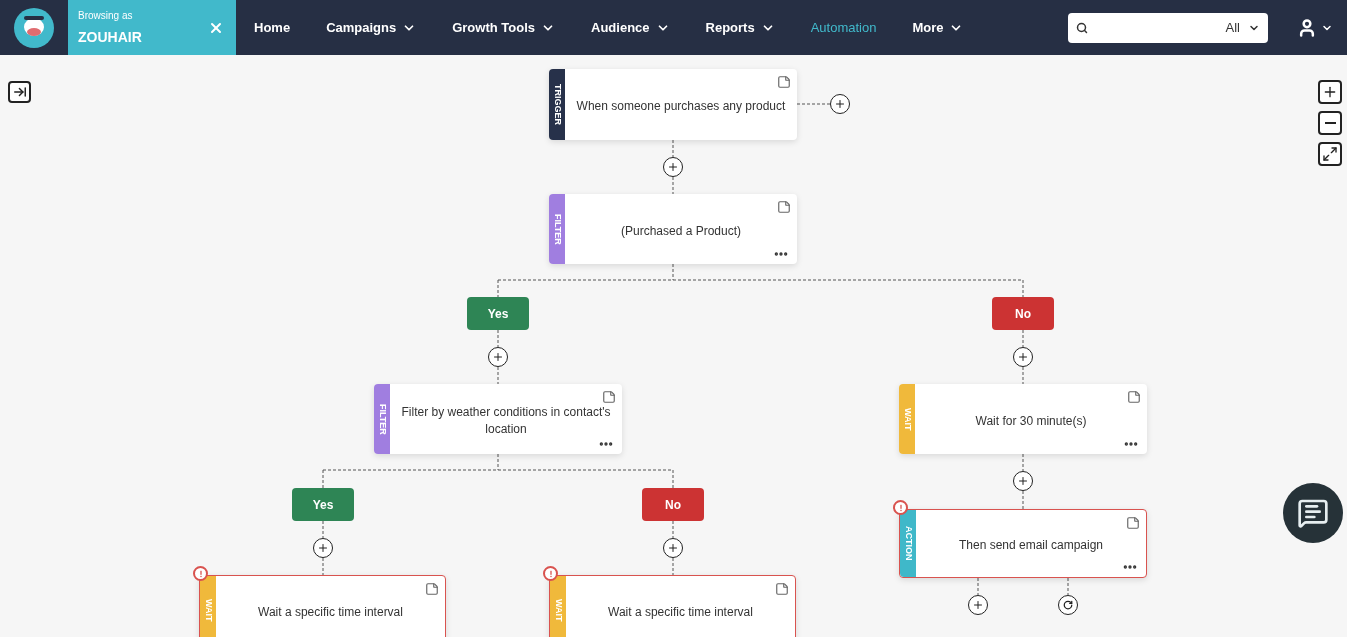 The width and height of the screenshot is (1347, 637). I want to click on nav-menu-item: Growth Tools, so click(503, 27).